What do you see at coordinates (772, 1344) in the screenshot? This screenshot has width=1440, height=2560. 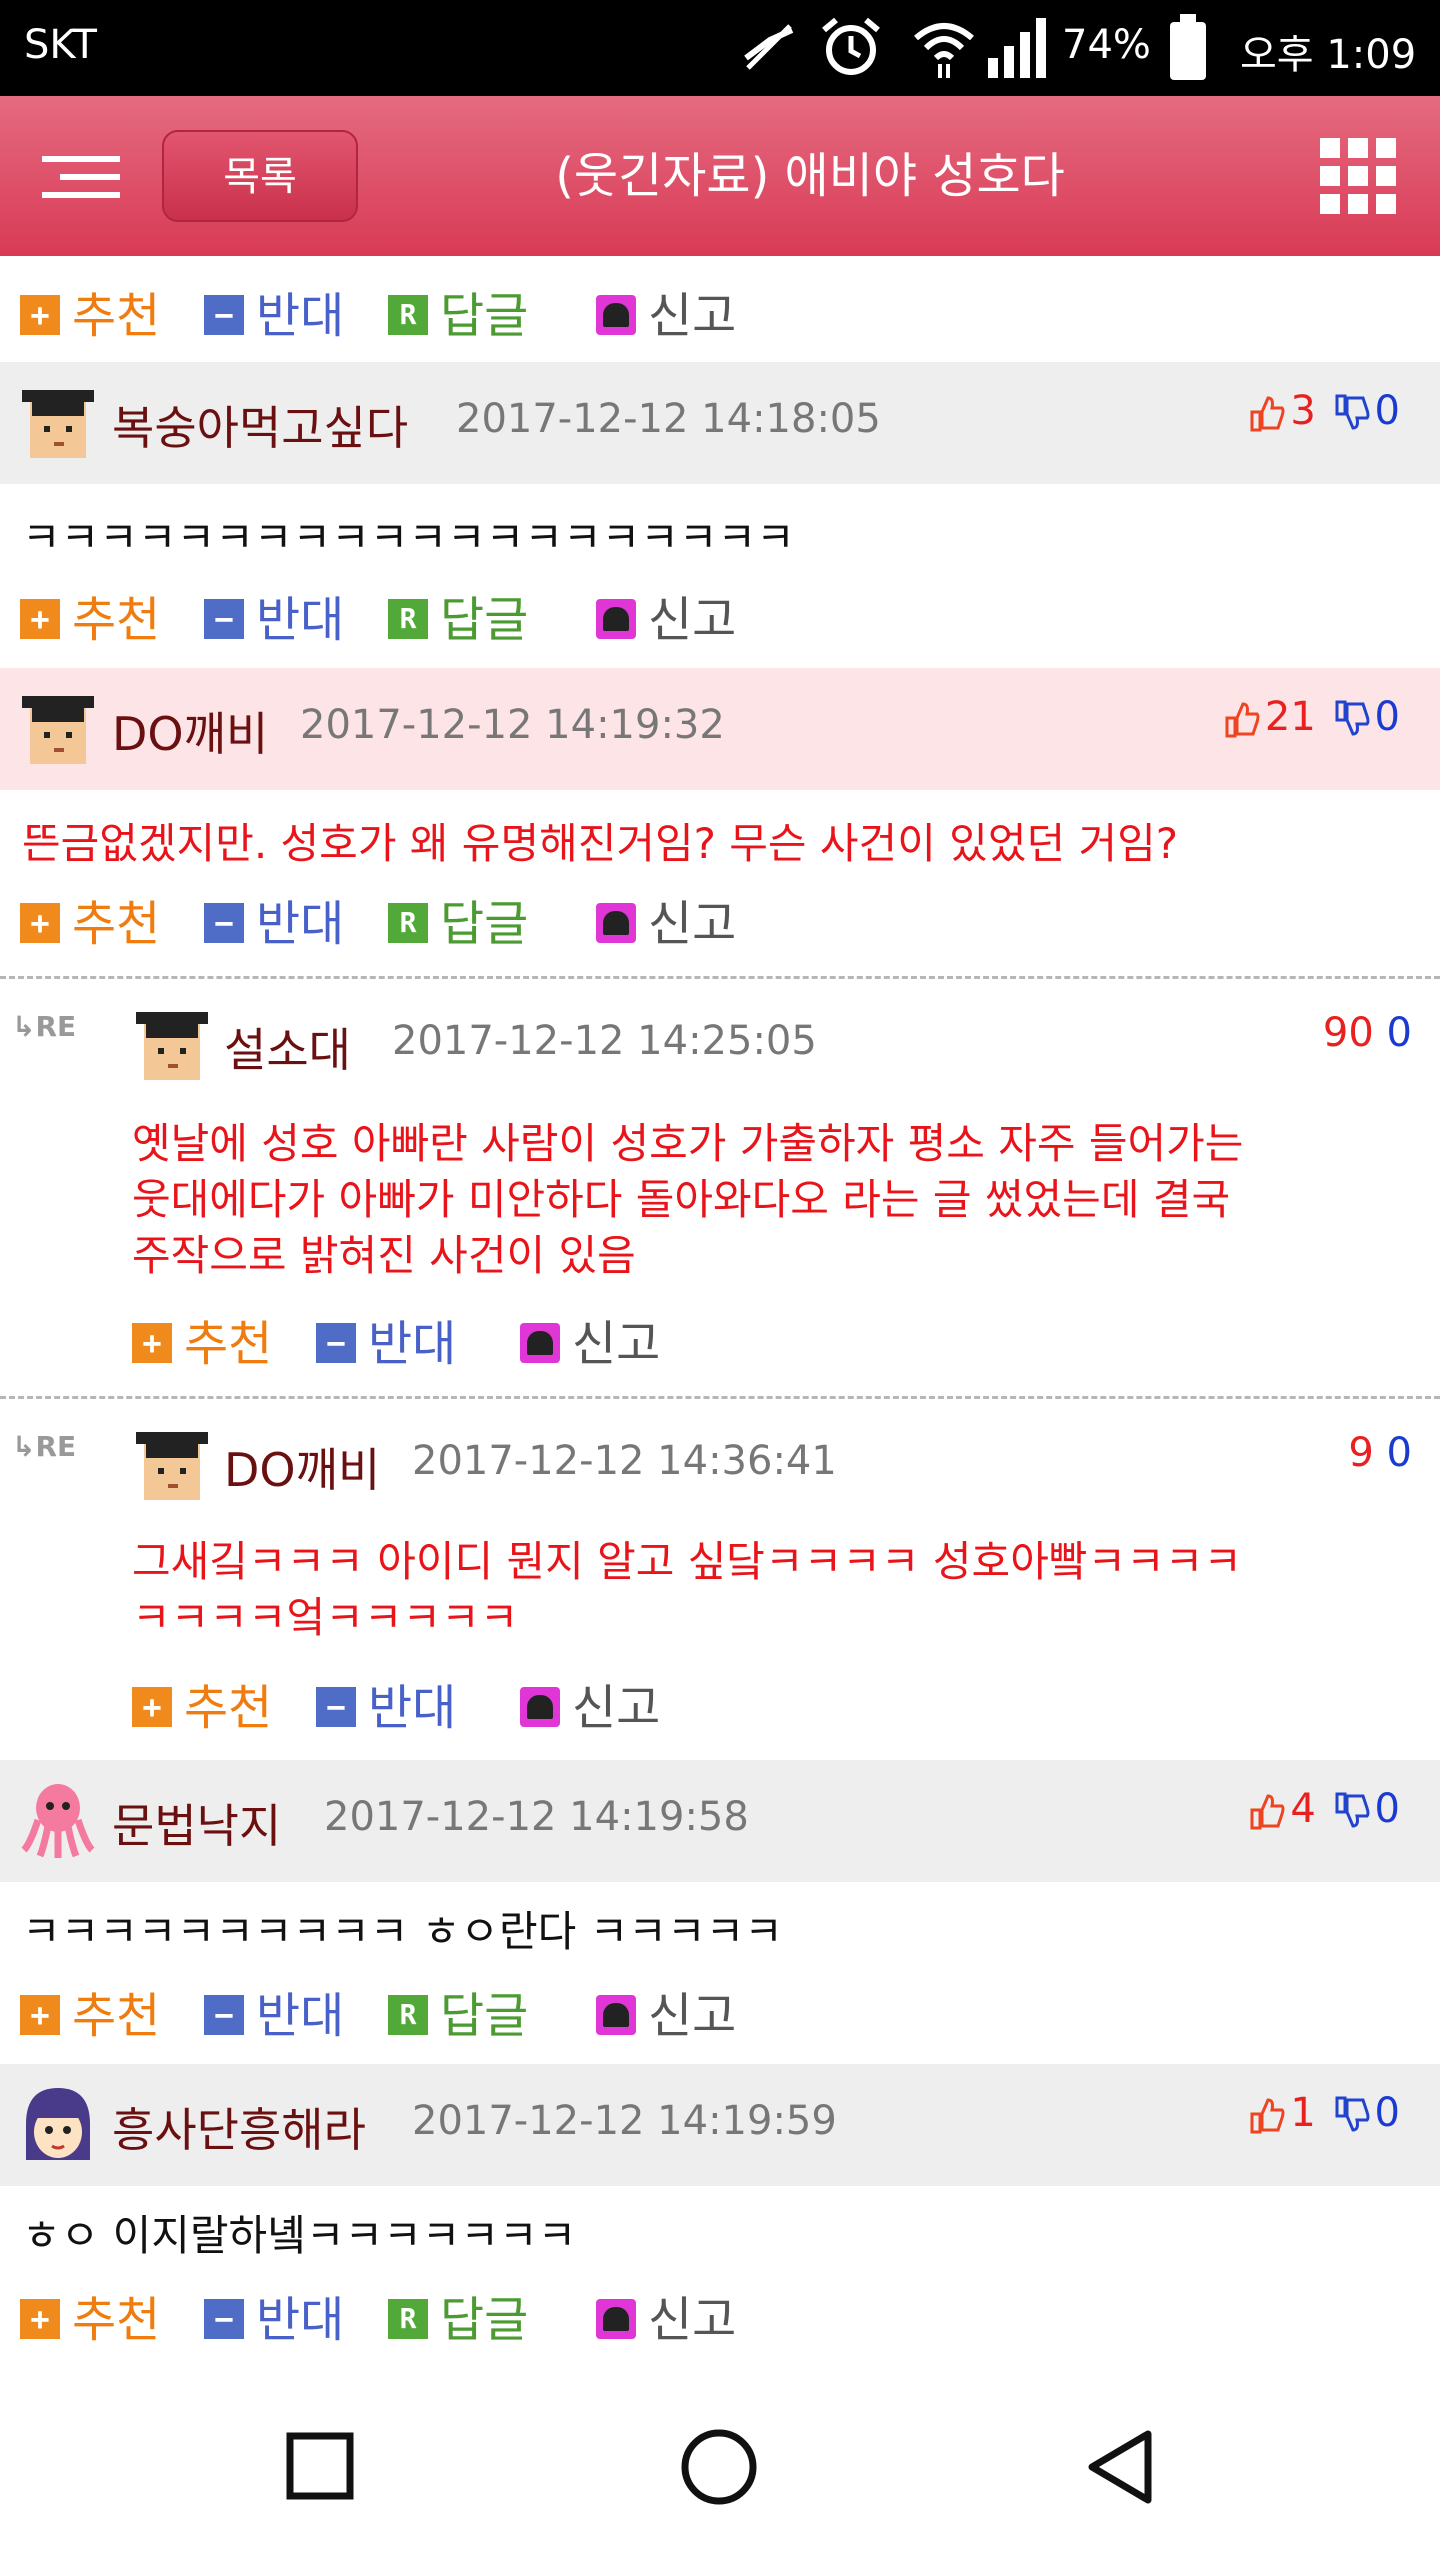 I see `action-row: + 추천 − 반대 신고` at bounding box center [772, 1344].